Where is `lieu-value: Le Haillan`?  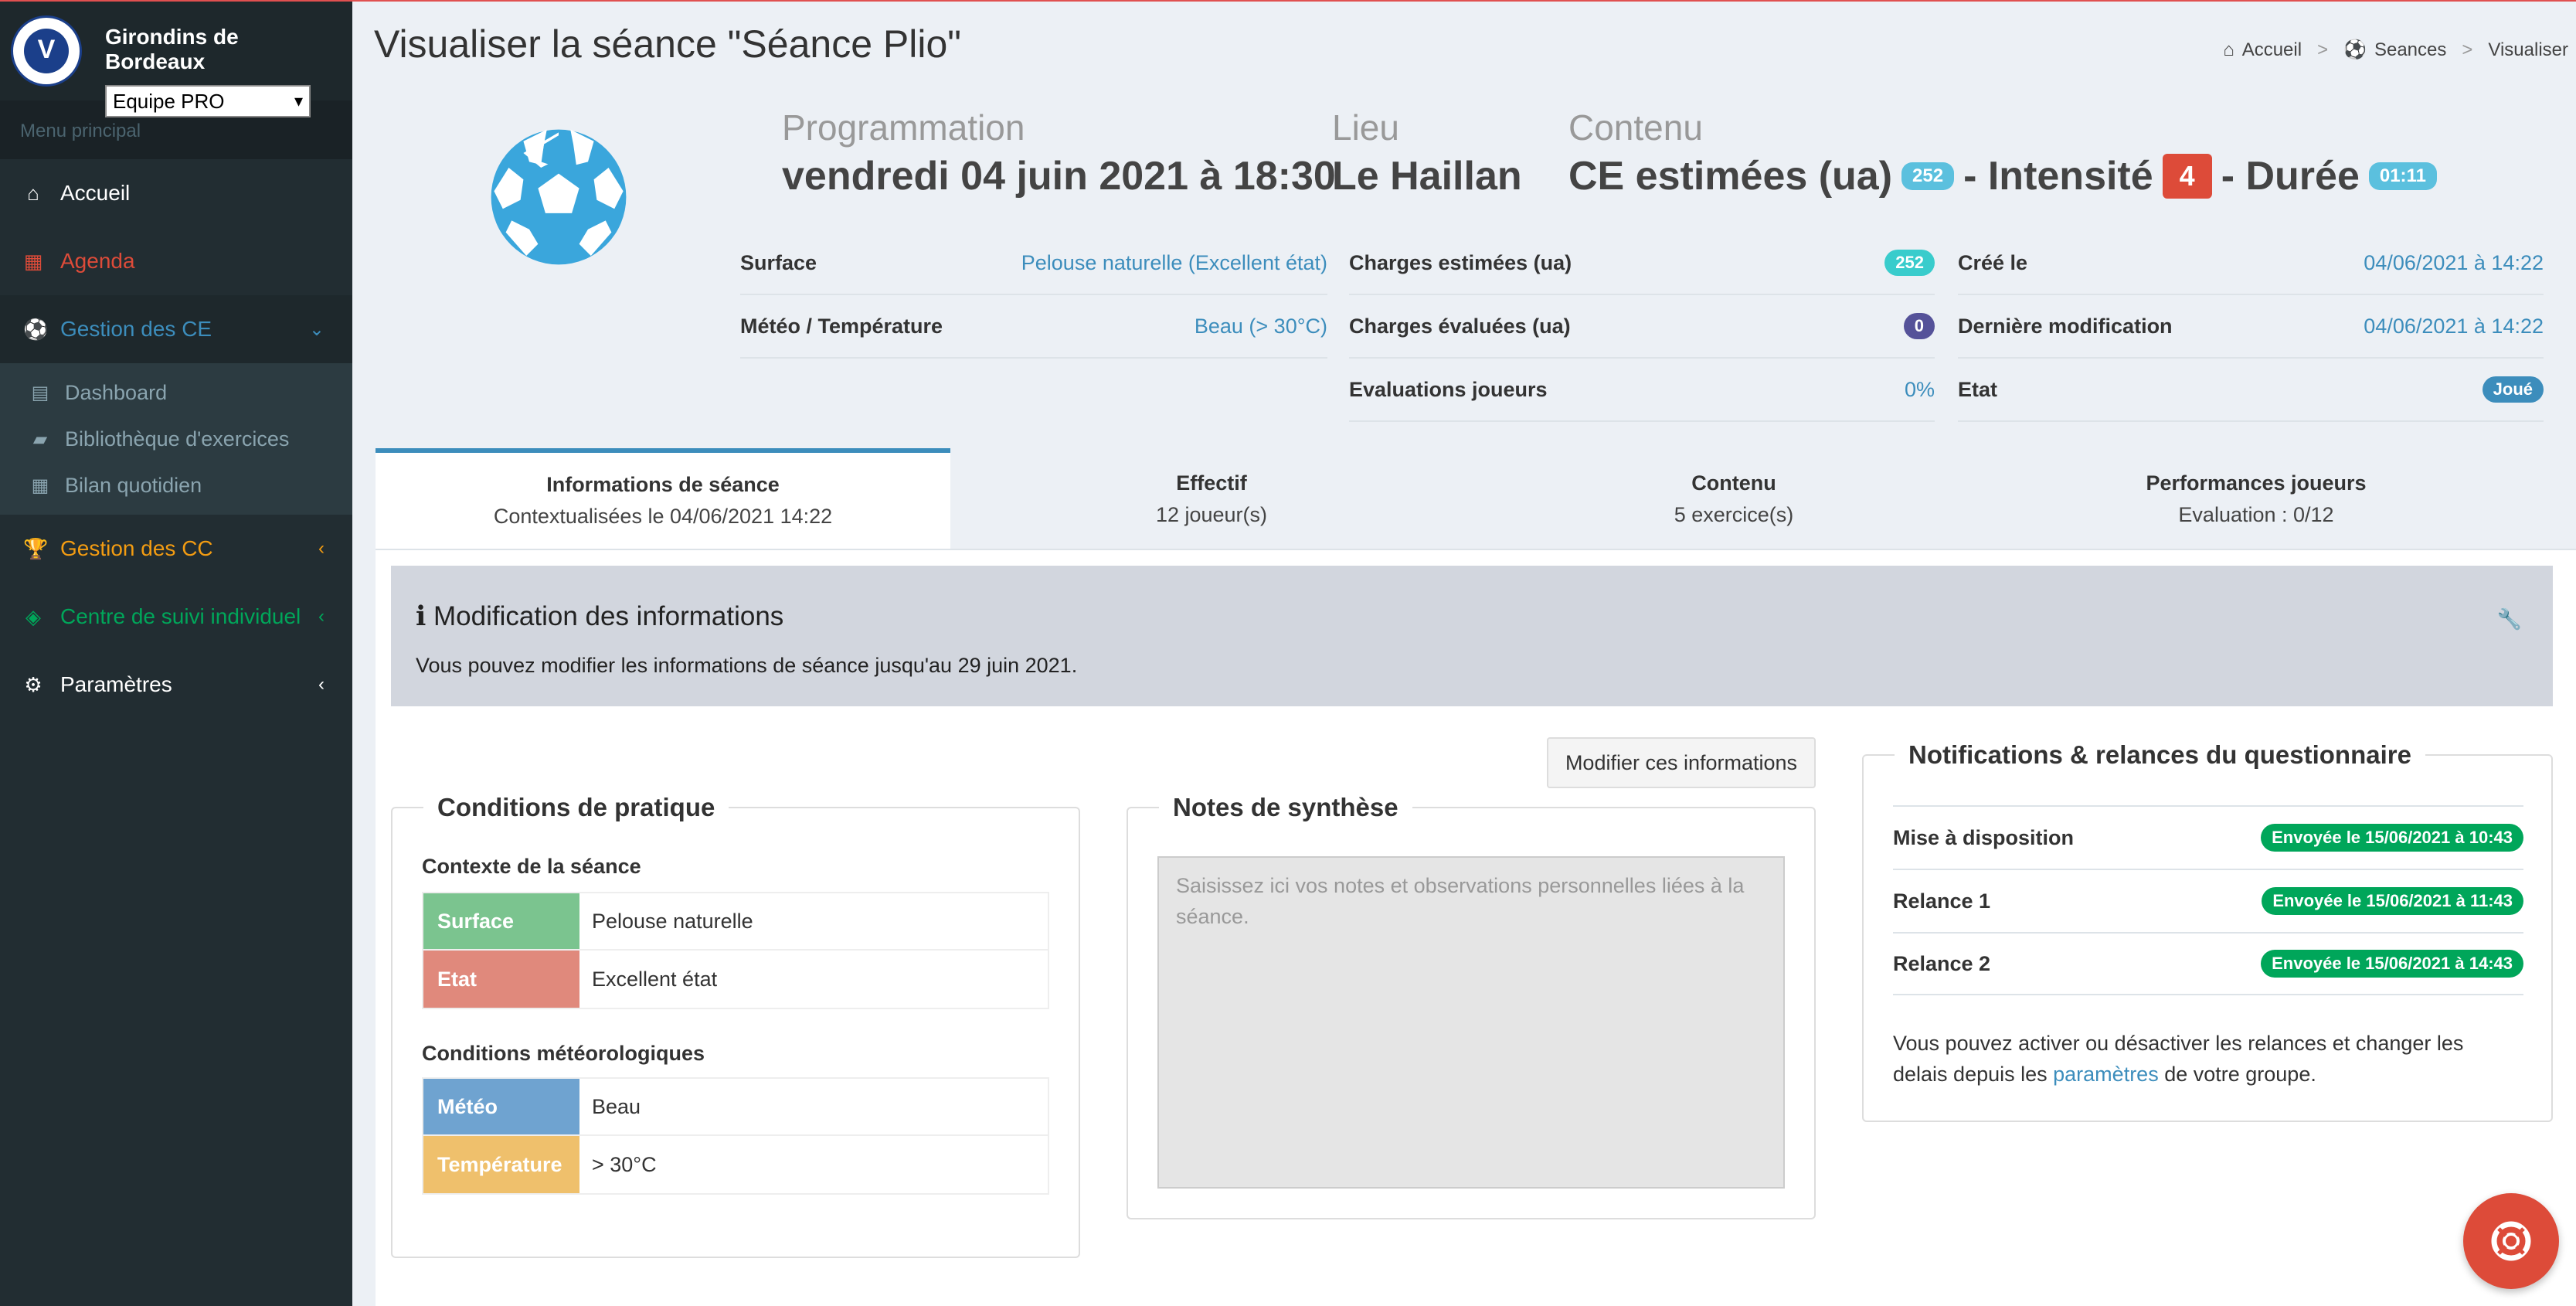 lieu-value: Le Haillan is located at coordinates (1427, 176).